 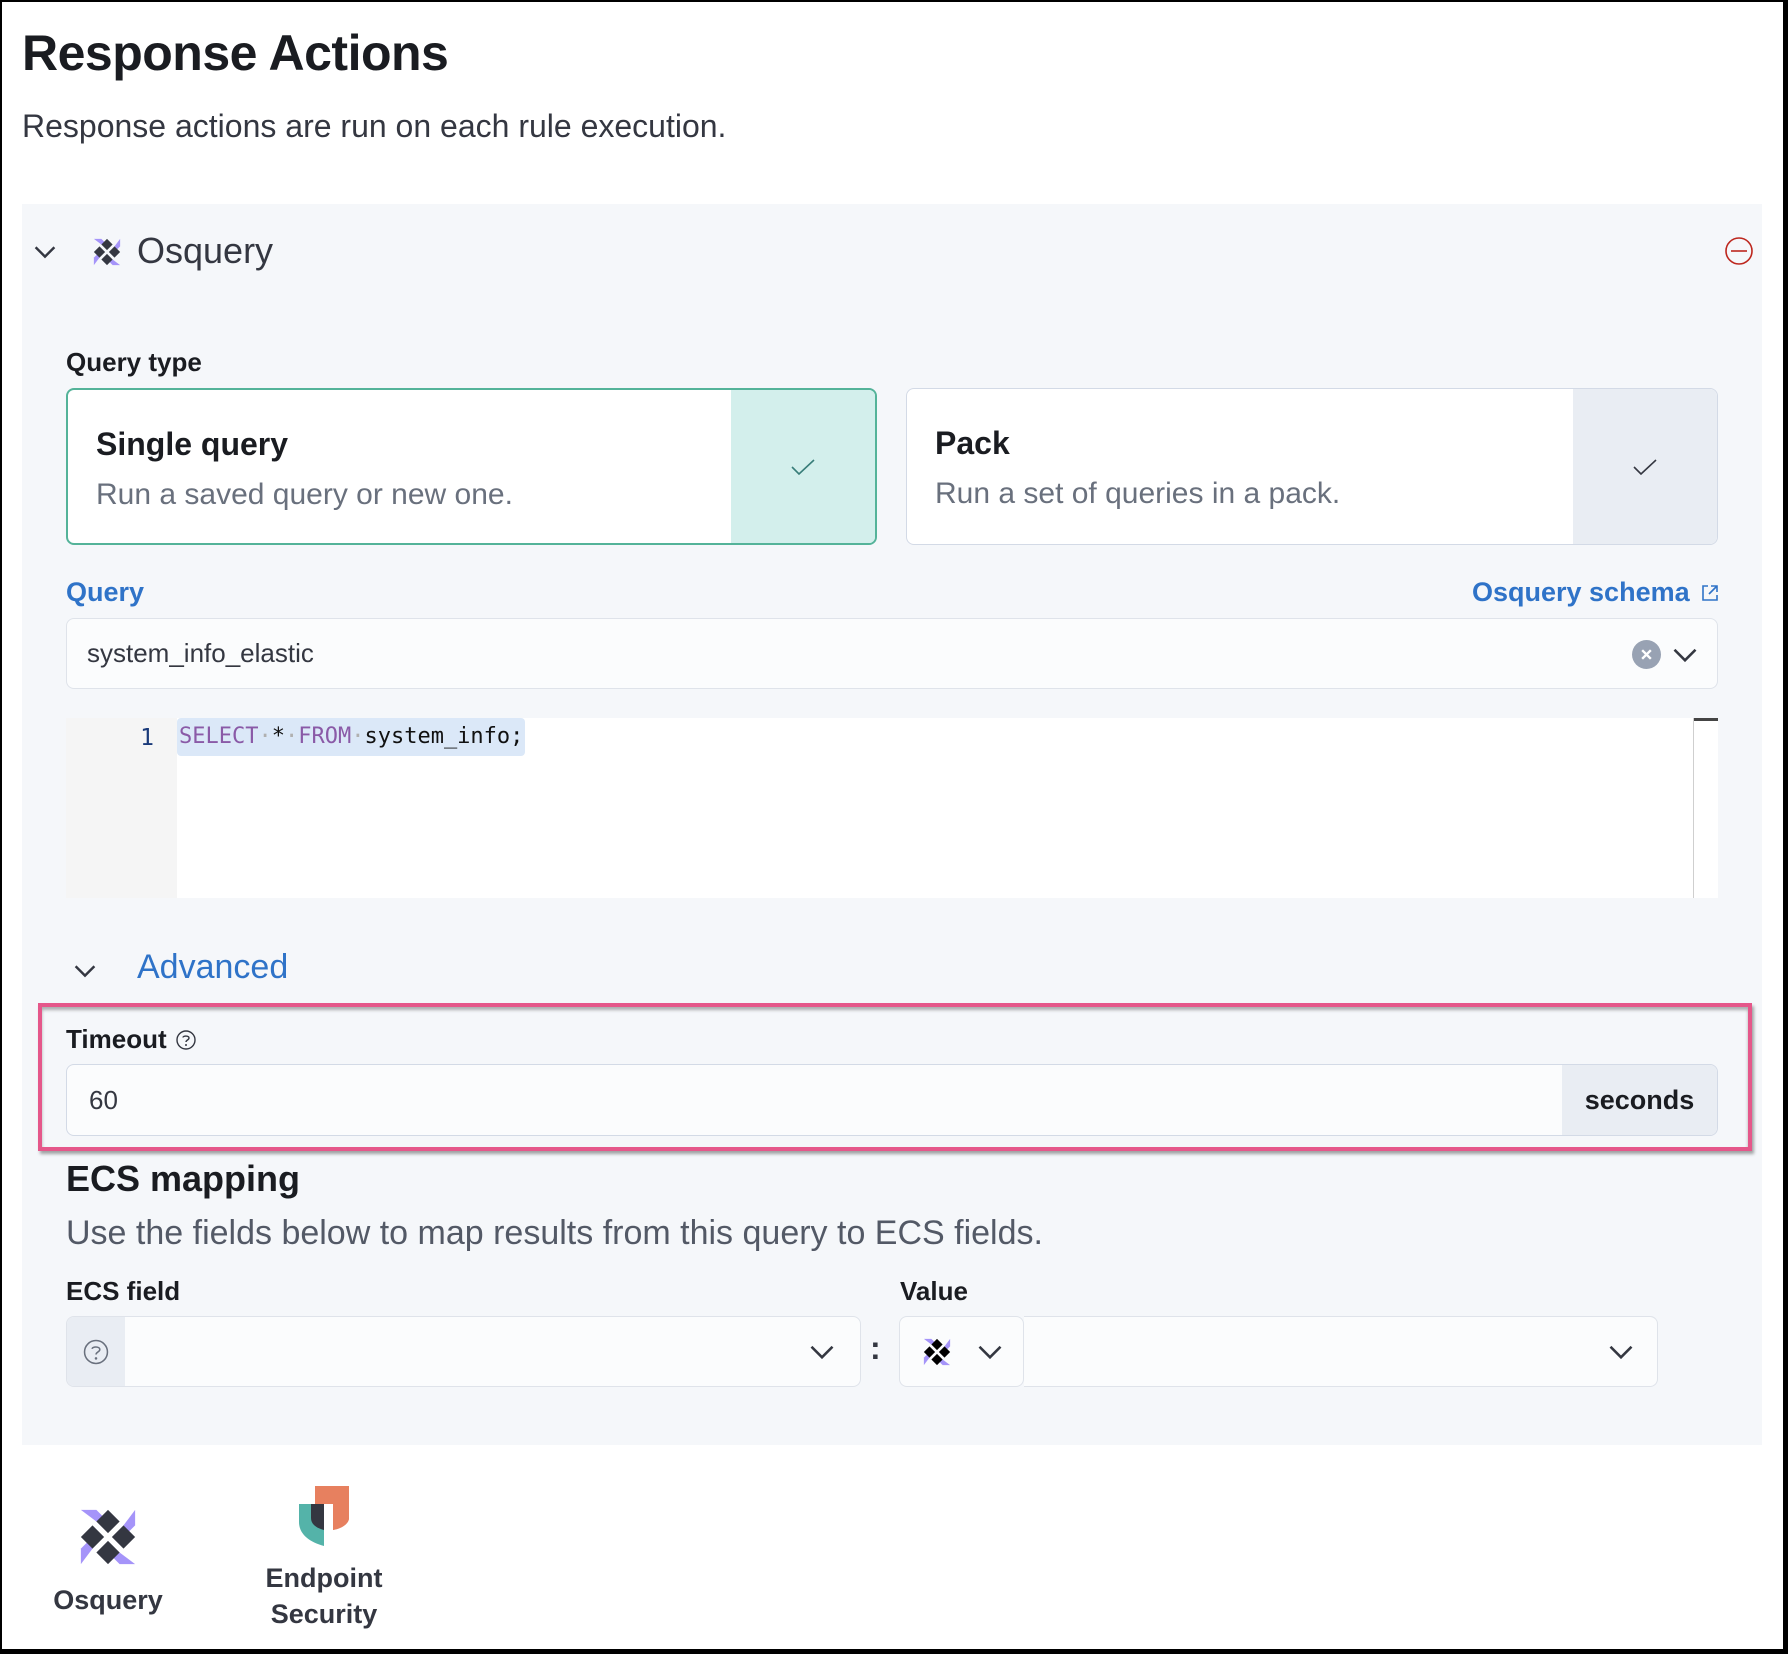 What do you see at coordinates (1709, 592) in the screenshot?
I see `external-link-icon` at bounding box center [1709, 592].